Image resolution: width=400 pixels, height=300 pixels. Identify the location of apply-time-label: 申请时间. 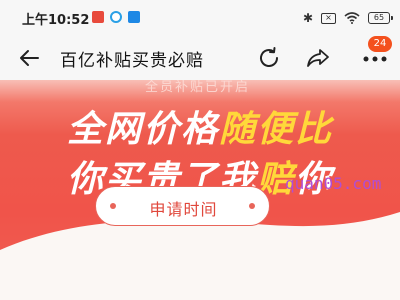
(183, 209).